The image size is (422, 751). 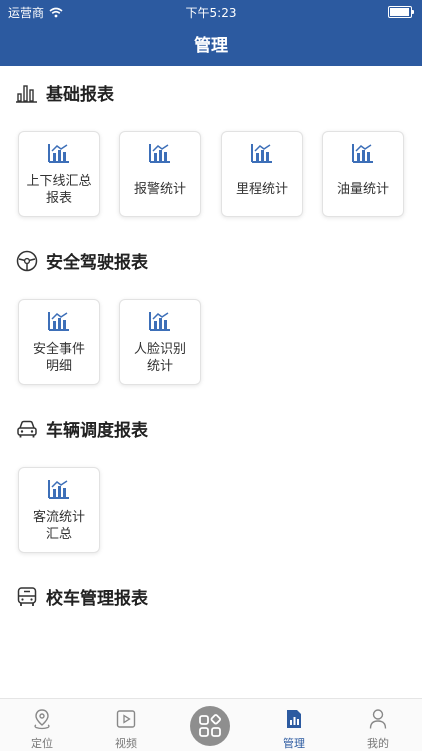 What do you see at coordinates (211, 46) in the screenshot?
I see `page-title: 管理` at bounding box center [211, 46].